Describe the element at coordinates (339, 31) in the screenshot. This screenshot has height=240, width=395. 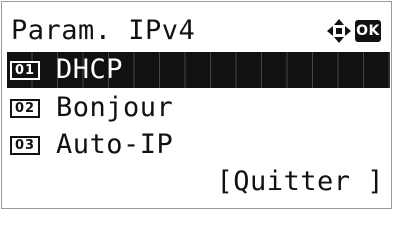
I see `four-way-arrows-icon` at that location.